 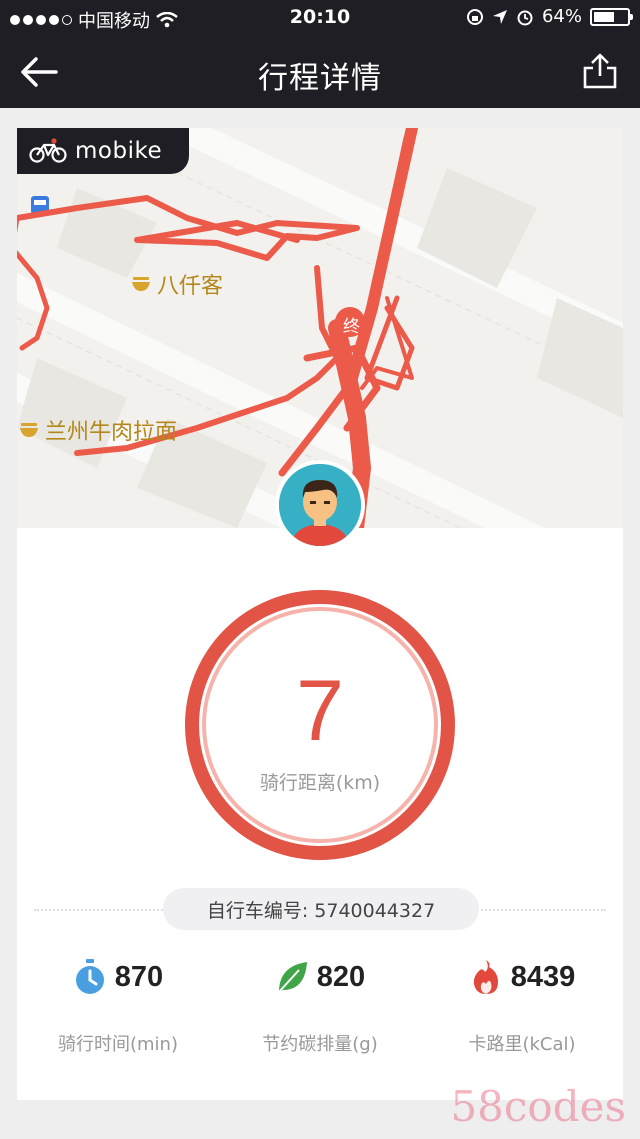 I want to click on avatar, so click(x=320, y=505).